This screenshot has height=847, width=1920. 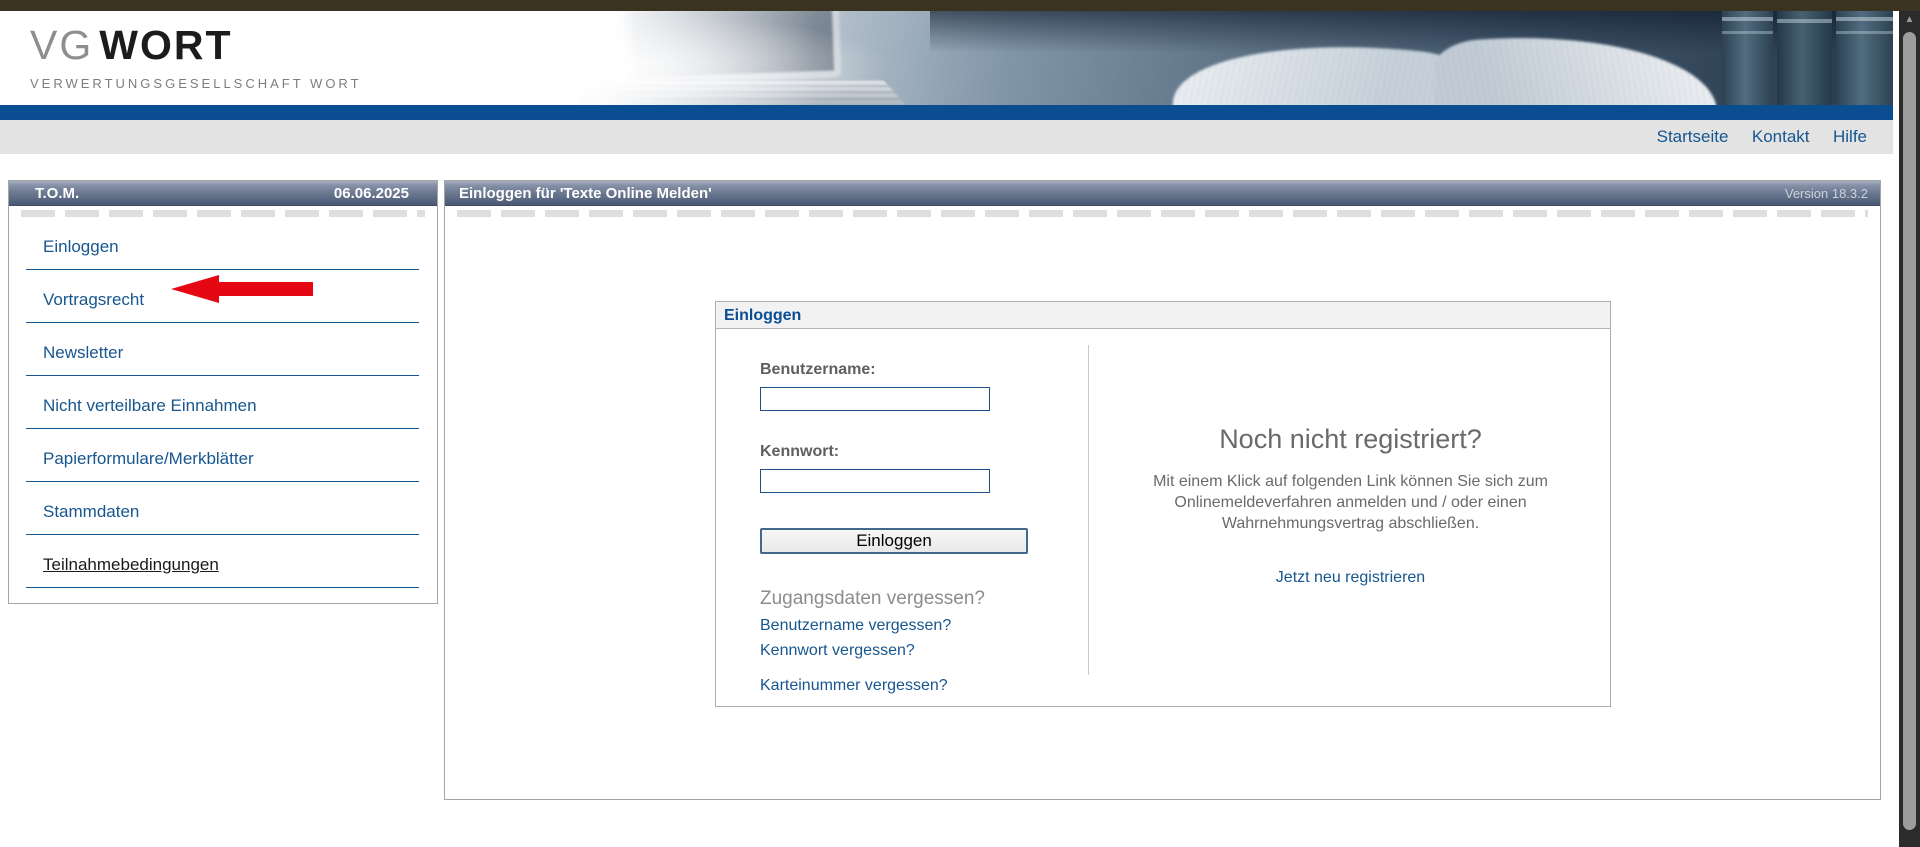 I want to click on main-dashed-divider, so click(x=1162, y=213).